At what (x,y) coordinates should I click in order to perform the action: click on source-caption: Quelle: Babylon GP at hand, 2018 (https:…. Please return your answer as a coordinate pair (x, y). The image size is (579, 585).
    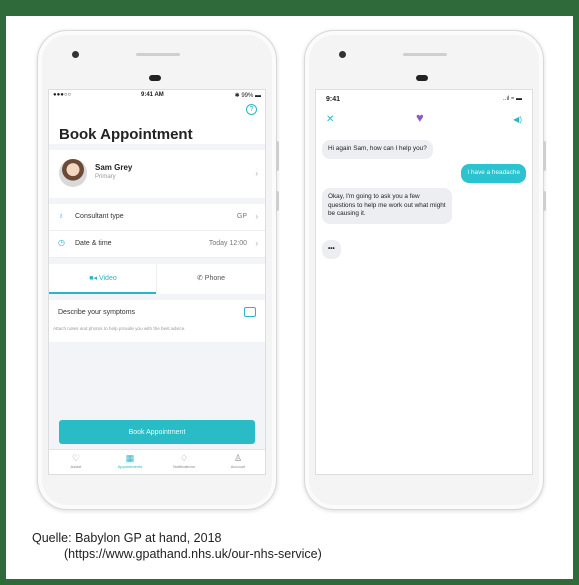
    Looking at the image, I should click on (177, 546).